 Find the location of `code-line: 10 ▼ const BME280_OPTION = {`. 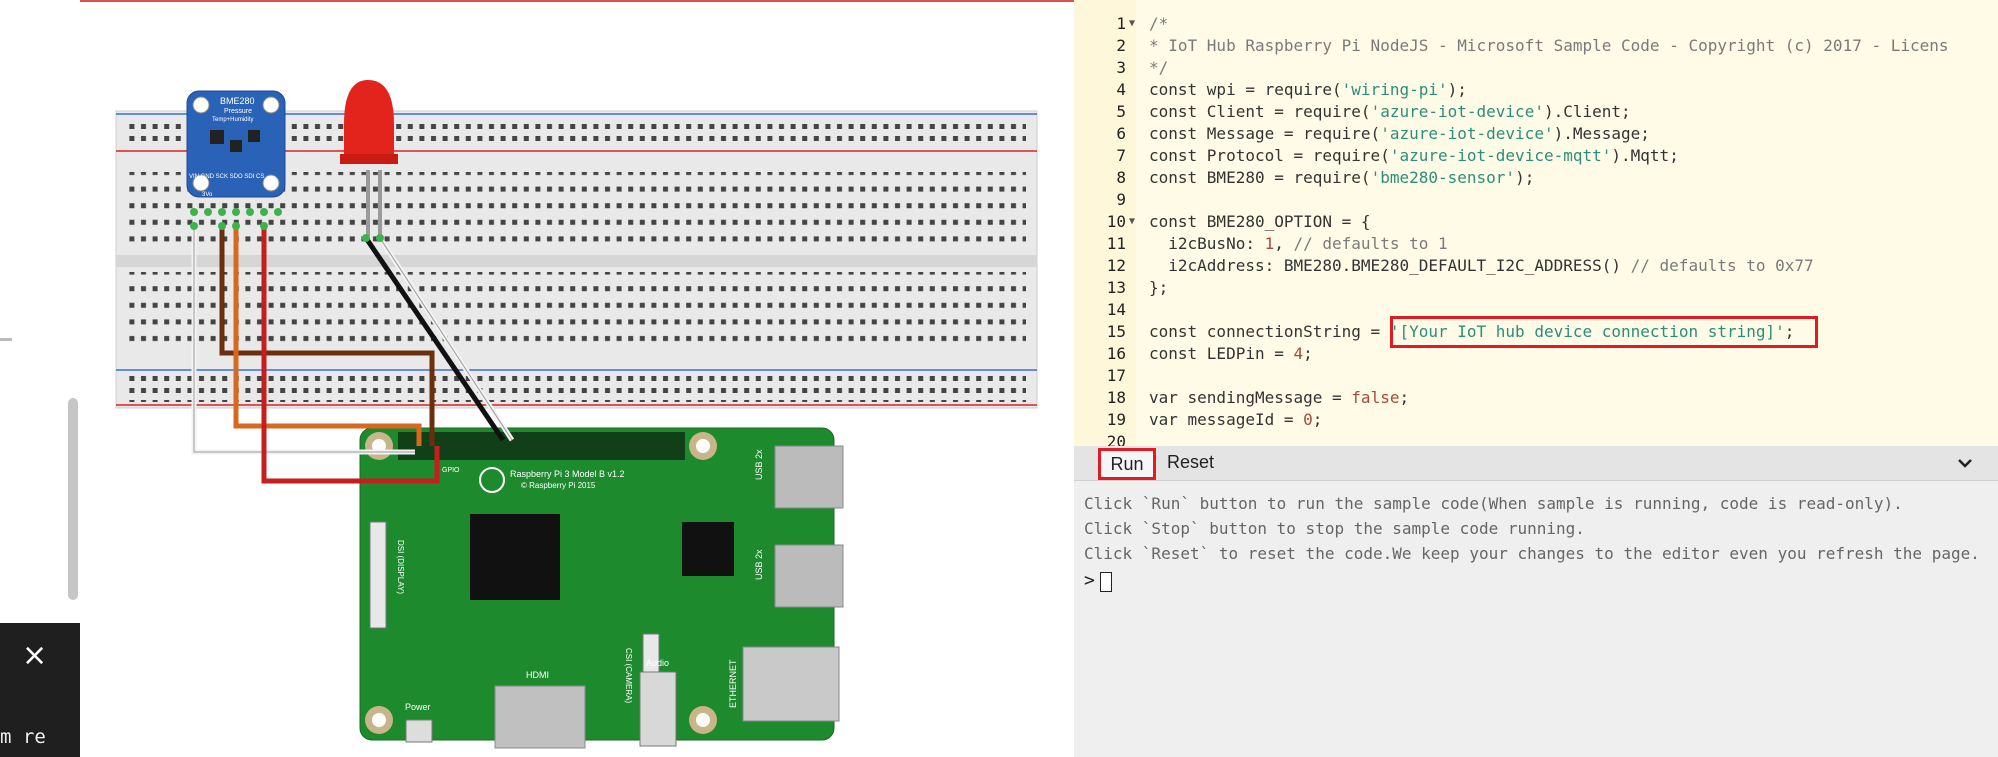

code-line: 10 ▼ const BME280_OPTION = { is located at coordinates (1536, 222).